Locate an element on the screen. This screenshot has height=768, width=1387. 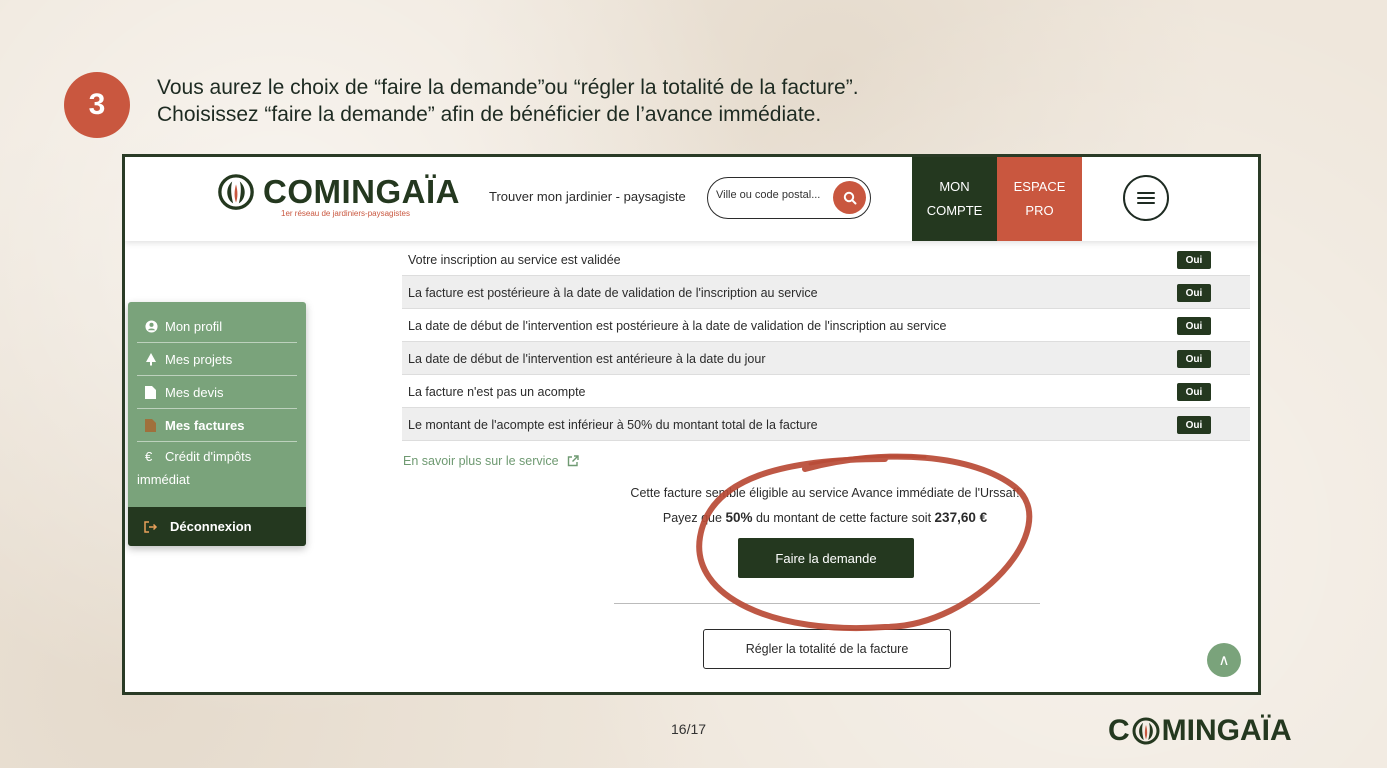
euro-icon: € is located at coordinates (149, 456).